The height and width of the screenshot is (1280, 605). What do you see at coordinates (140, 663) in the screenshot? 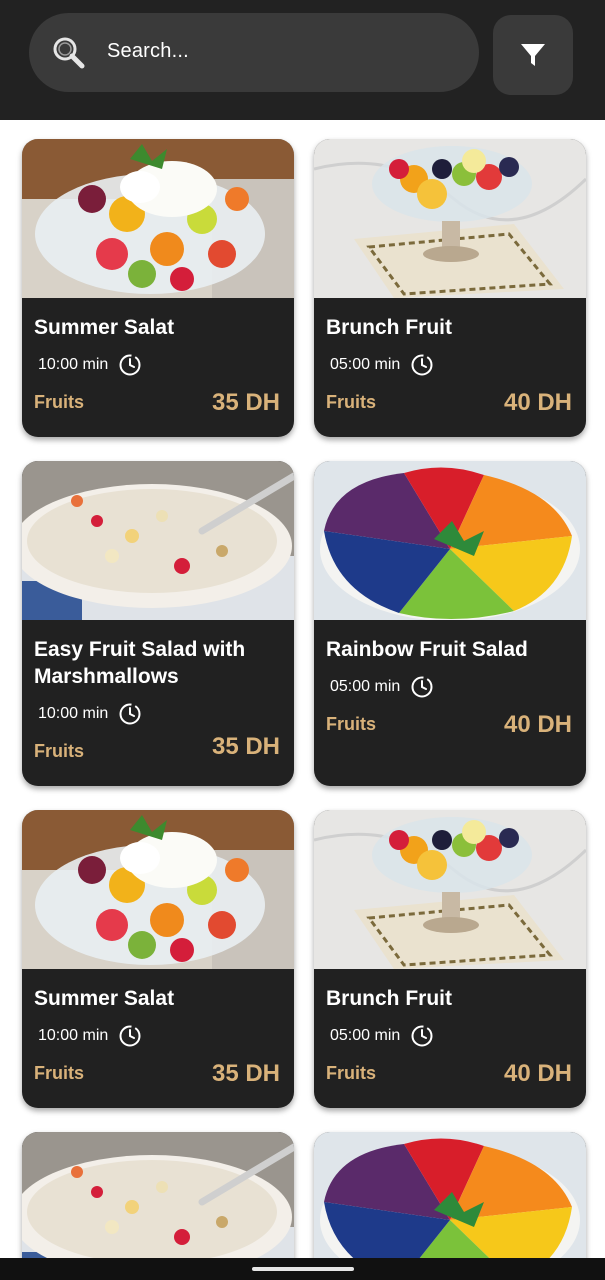
I see `recipe-title: Easy Fruit Salad with Marshmallows` at bounding box center [140, 663].